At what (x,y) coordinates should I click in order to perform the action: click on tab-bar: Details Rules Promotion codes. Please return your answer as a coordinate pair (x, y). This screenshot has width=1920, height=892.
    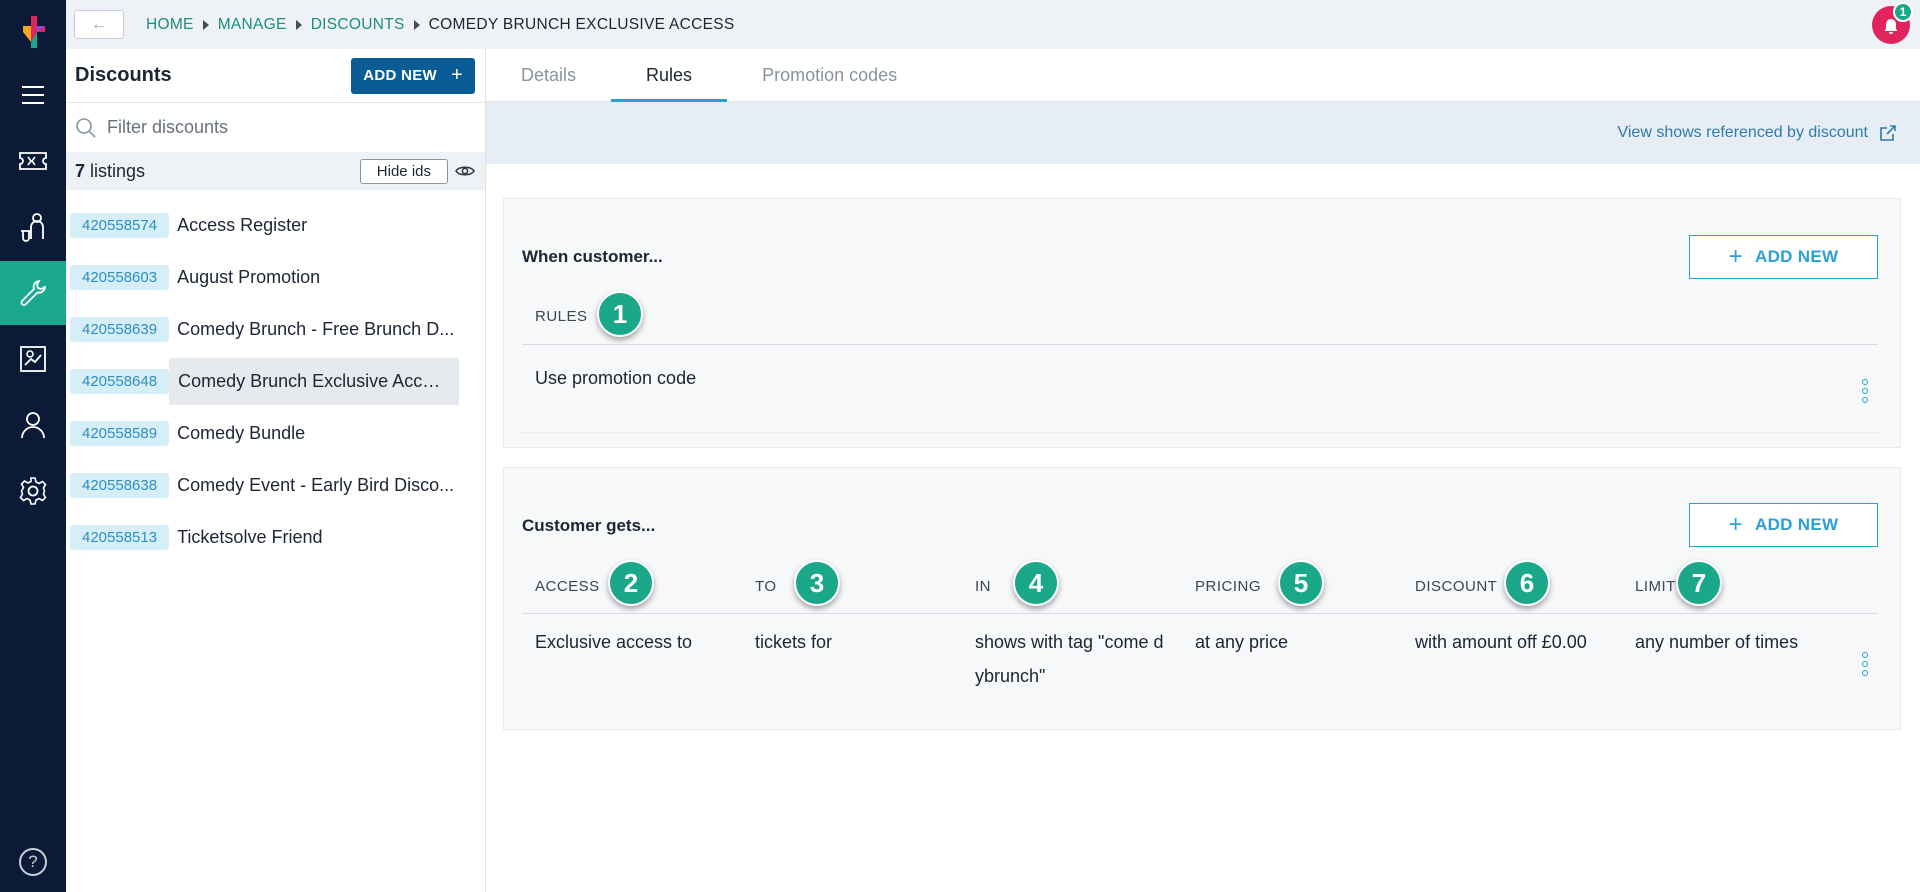
    Looking at the image, I should click on (1203, 75).